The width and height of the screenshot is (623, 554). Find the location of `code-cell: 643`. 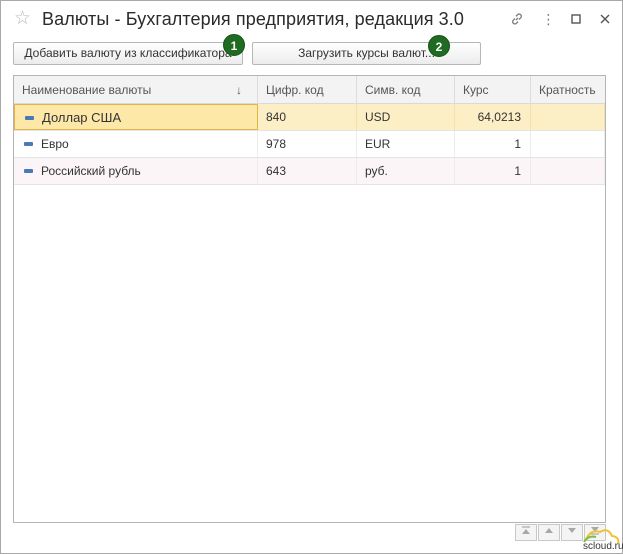

code-cell: 643 is located at coordinates (307, 171).